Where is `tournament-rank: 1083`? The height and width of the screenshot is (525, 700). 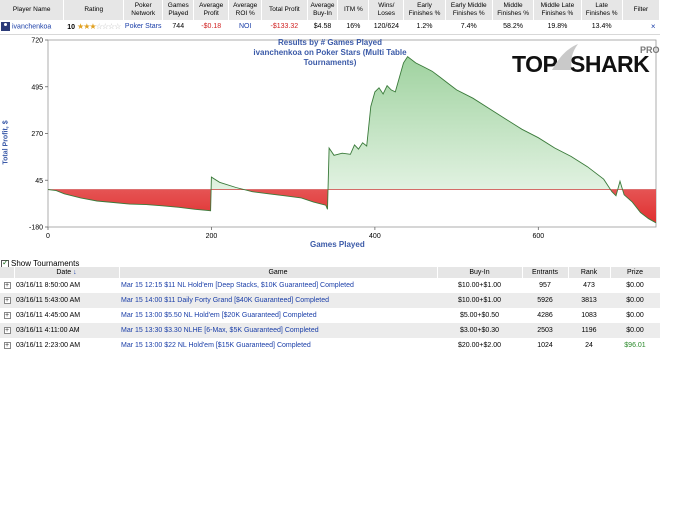 tournament-rank: 1083 is located at coordinates (589, 315).